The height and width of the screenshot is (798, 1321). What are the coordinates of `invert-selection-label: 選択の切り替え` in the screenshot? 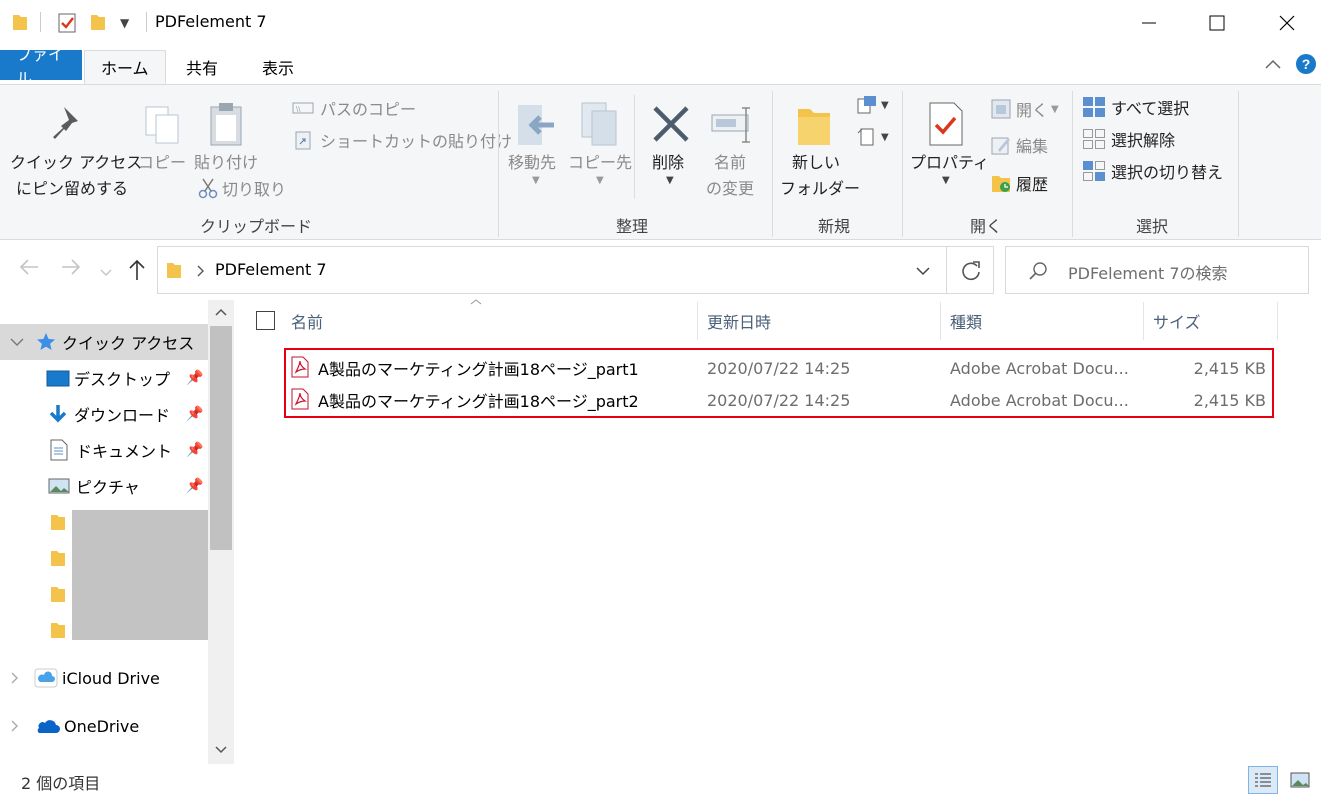 It's located at (1167, 172).